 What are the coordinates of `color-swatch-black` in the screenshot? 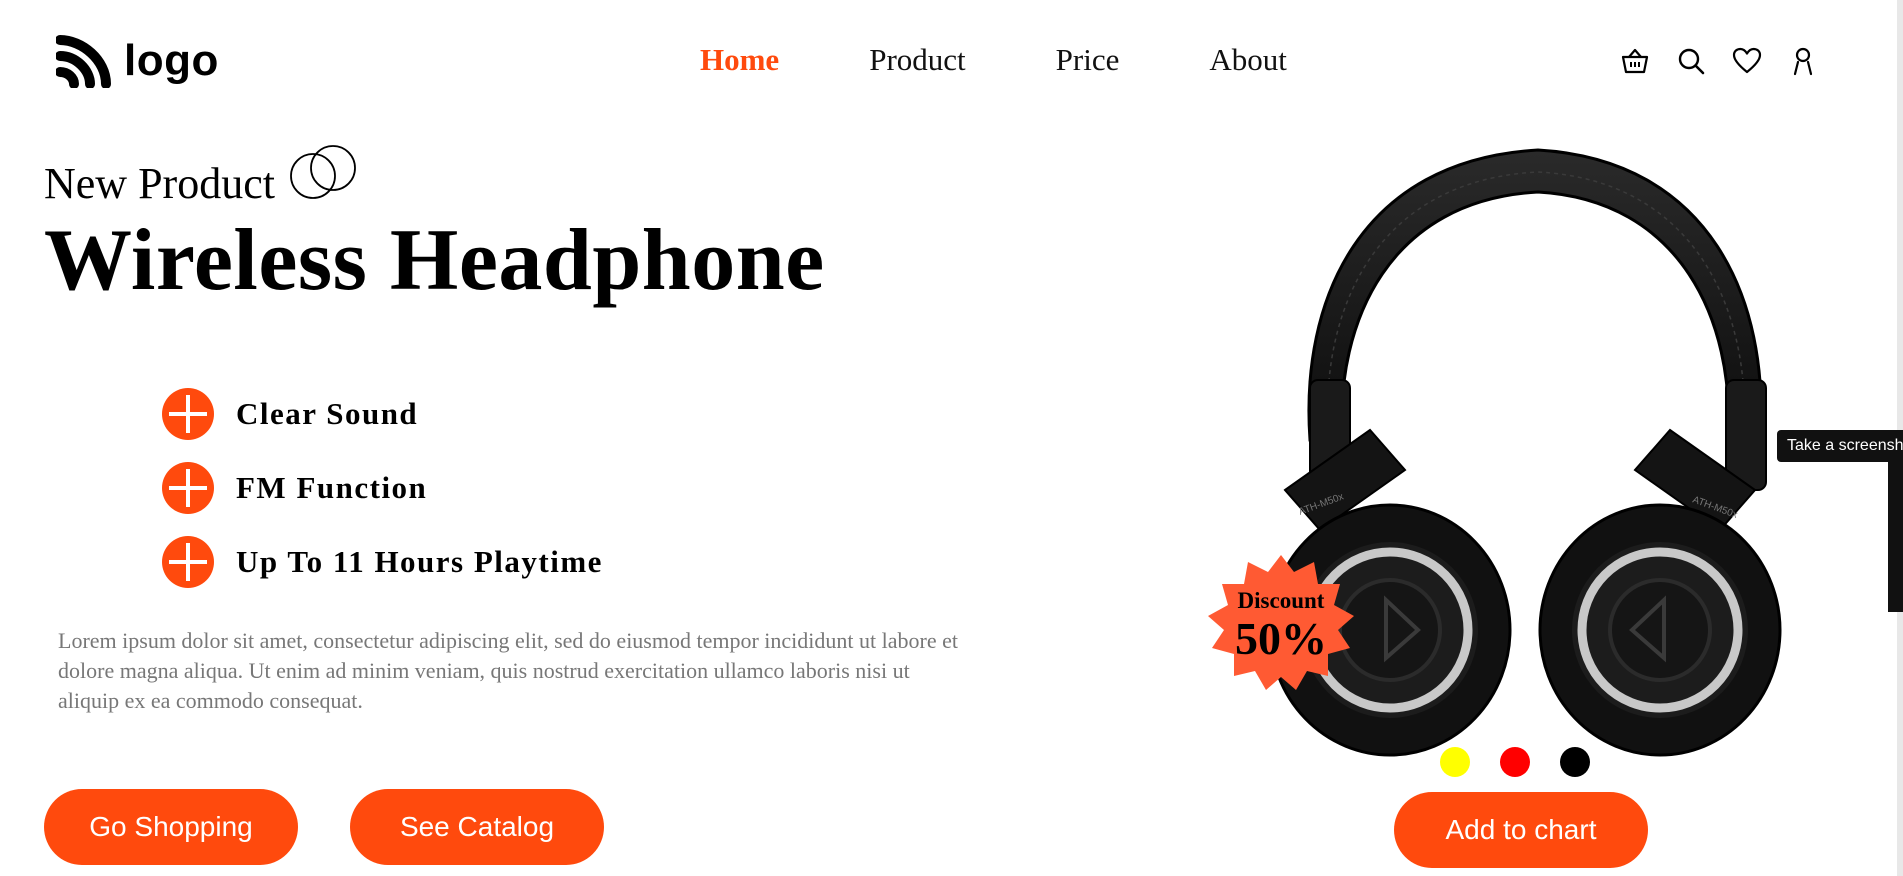 It's located at (1575, 762).